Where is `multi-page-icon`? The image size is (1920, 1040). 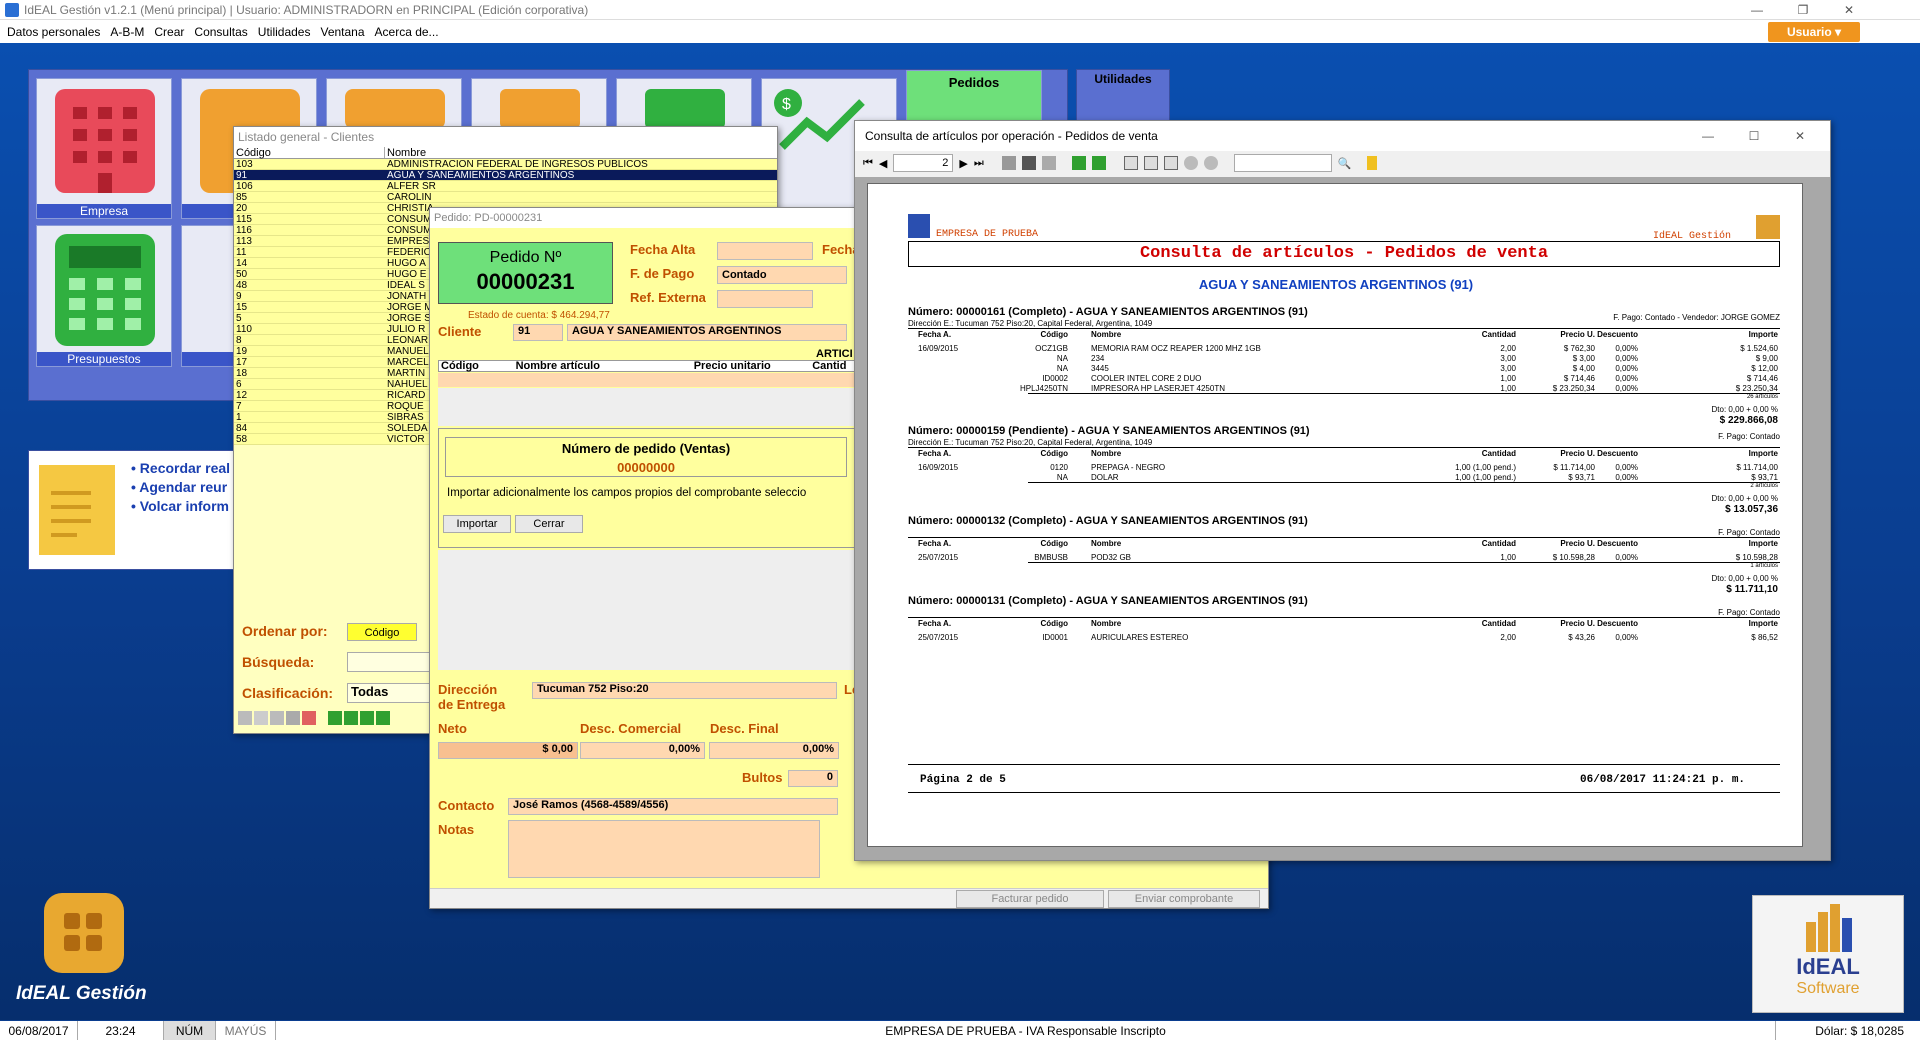
multi-page-icon is located at coordinates (1170, 163).